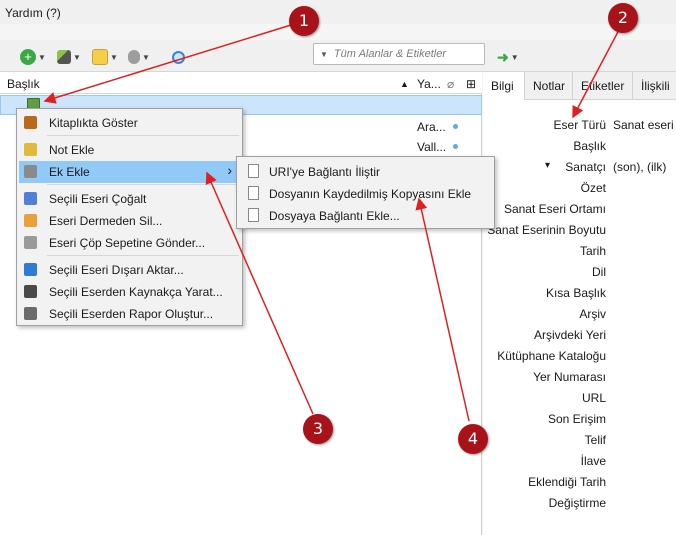 The width and height of the screenshot is (676, 535). I want to click on menu-item: Not Ekle, so click(129, 150).